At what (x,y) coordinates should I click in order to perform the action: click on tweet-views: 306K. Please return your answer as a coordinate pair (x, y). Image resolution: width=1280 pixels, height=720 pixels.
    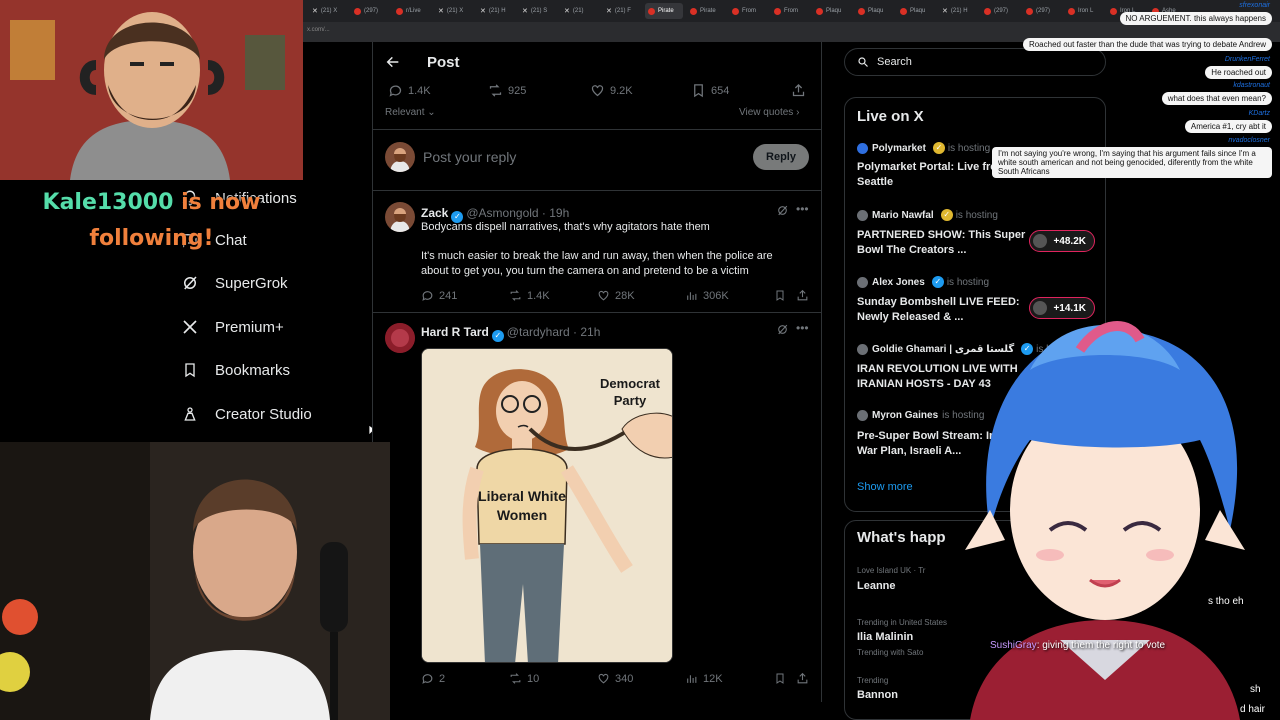
    Looking at the image, I should click on (707, 295).